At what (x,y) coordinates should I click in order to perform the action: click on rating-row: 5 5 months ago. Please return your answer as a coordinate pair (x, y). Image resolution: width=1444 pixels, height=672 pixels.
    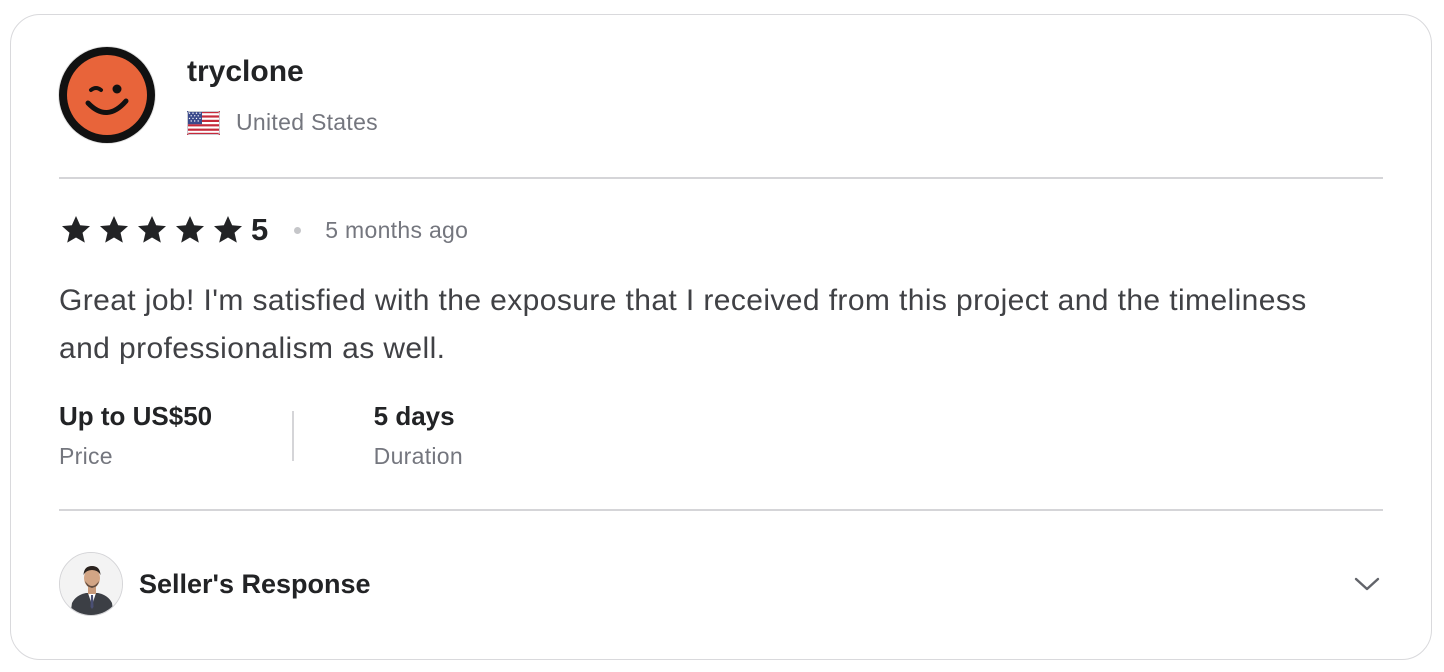
    Looking at the image, I should click on (263, 230).